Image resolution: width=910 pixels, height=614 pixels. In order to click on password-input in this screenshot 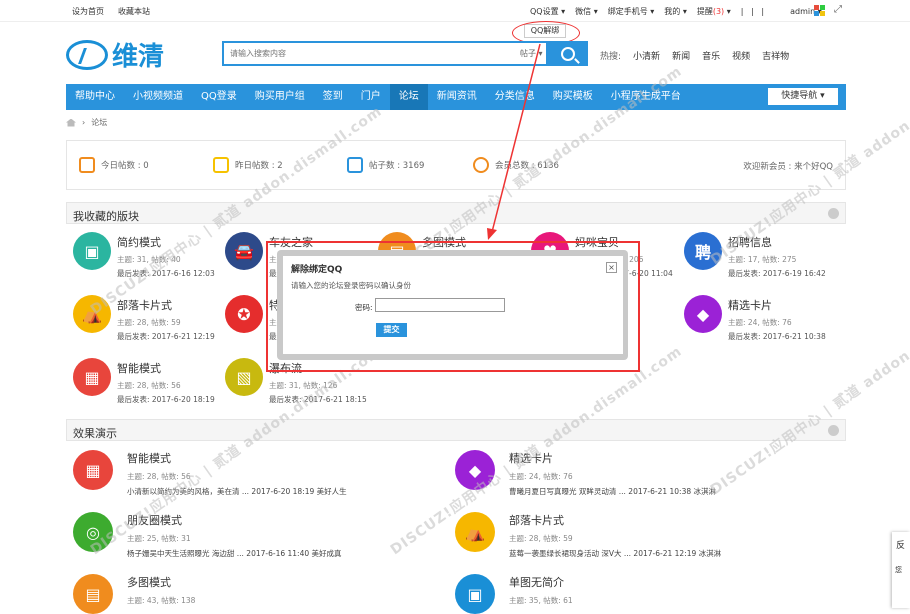, I will do `click(440, 305)`.